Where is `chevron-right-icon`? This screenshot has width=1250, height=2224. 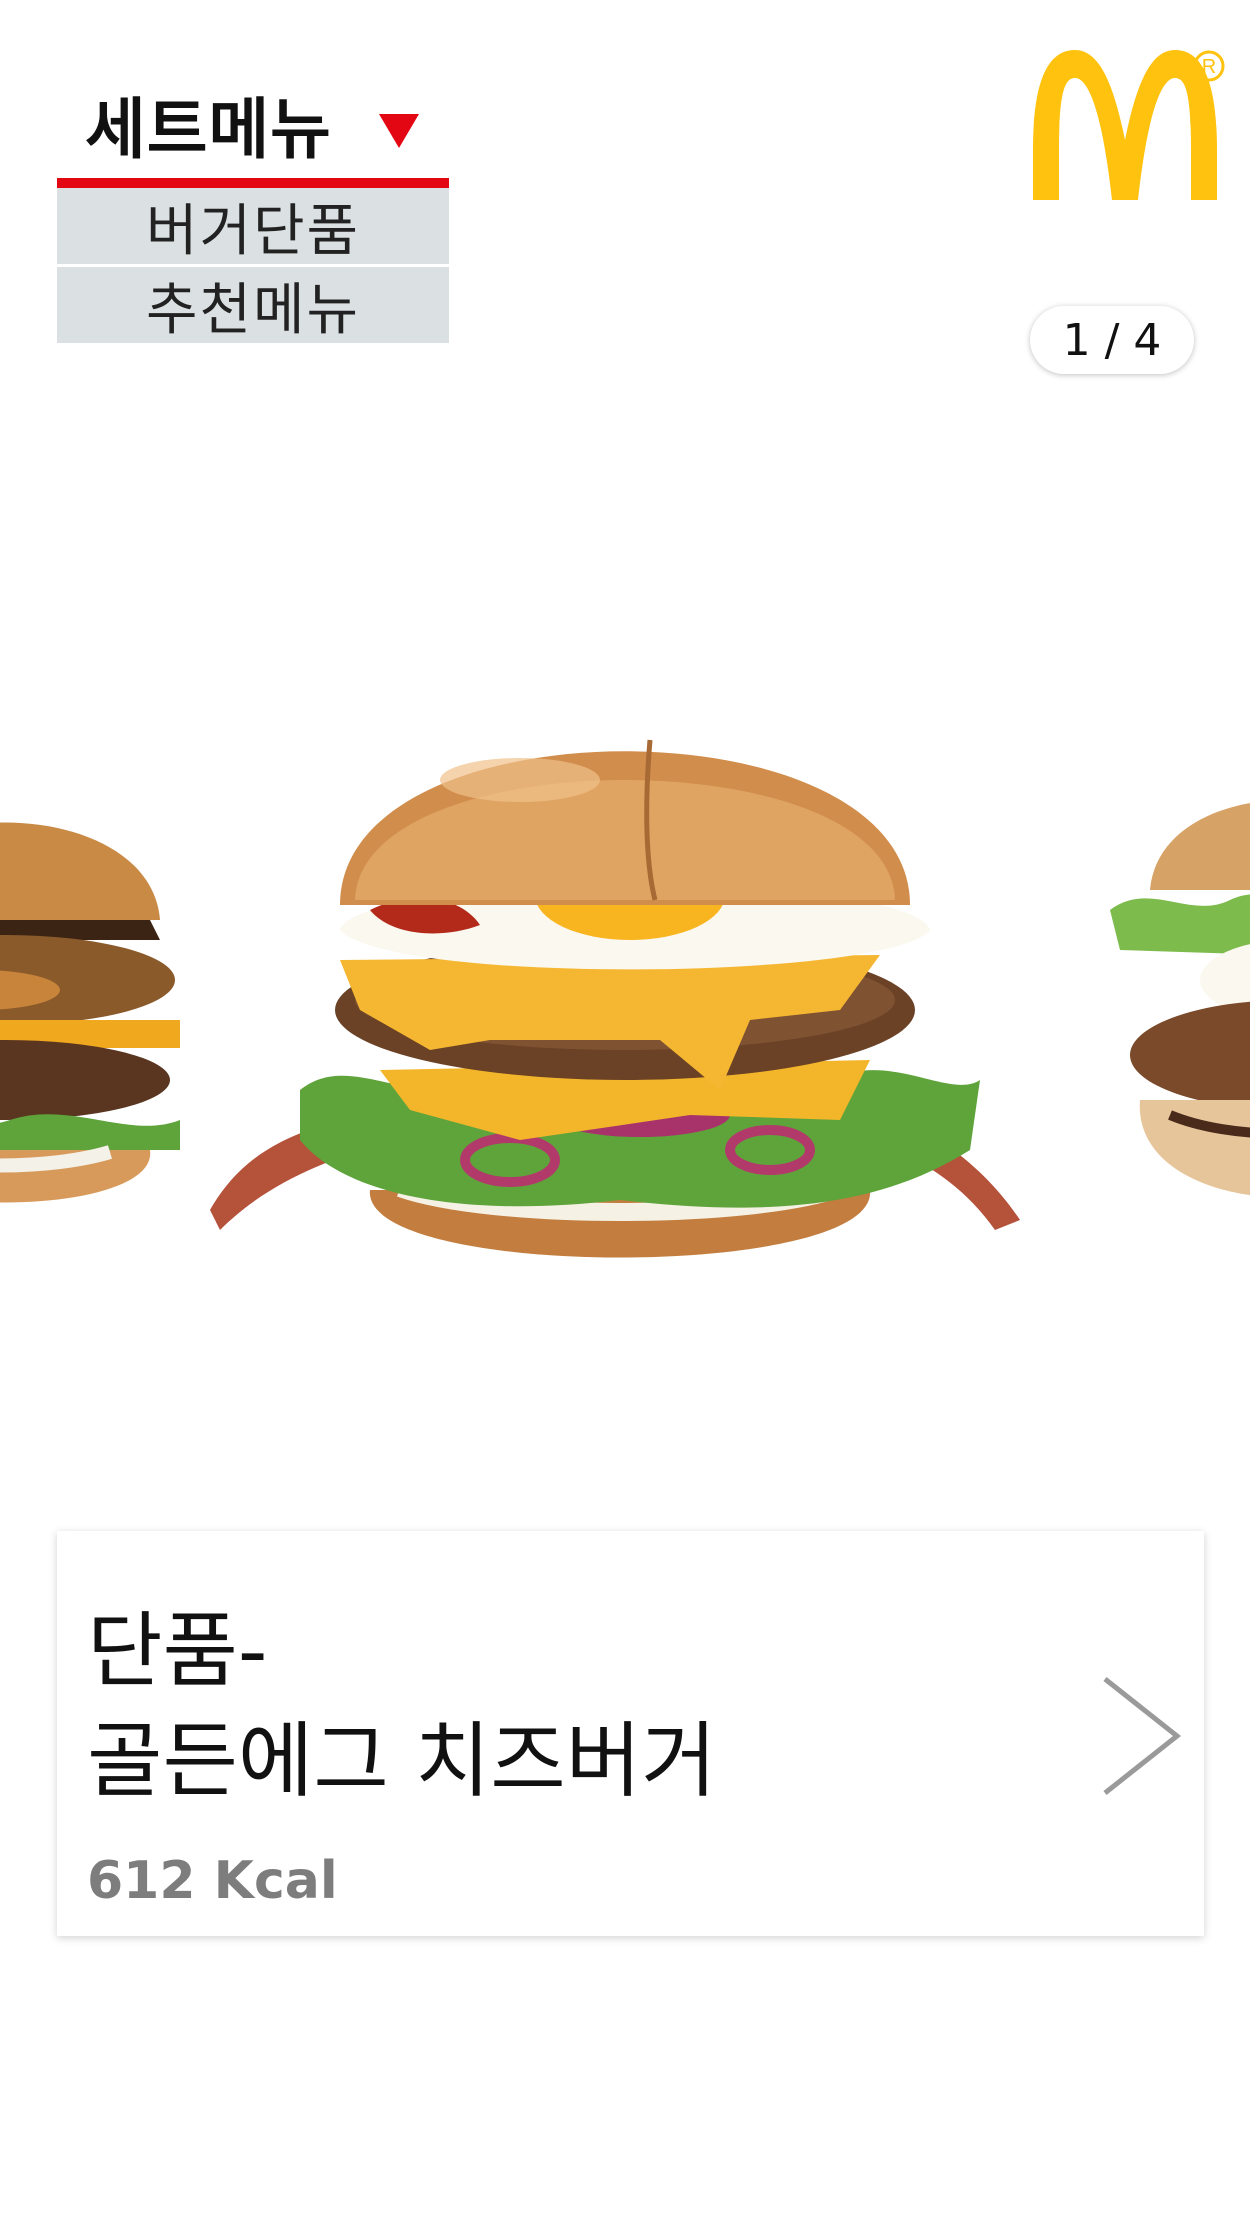 chevron-right-icon is located at coordinates (1142, 1736).